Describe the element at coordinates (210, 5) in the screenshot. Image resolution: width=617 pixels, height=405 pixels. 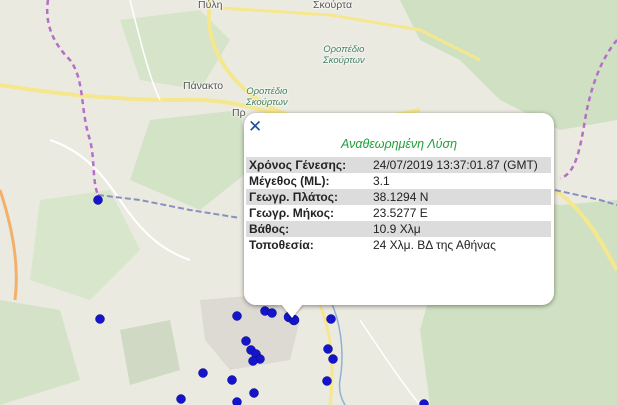
I see `place-label-pyli: Πύλη` at that location.